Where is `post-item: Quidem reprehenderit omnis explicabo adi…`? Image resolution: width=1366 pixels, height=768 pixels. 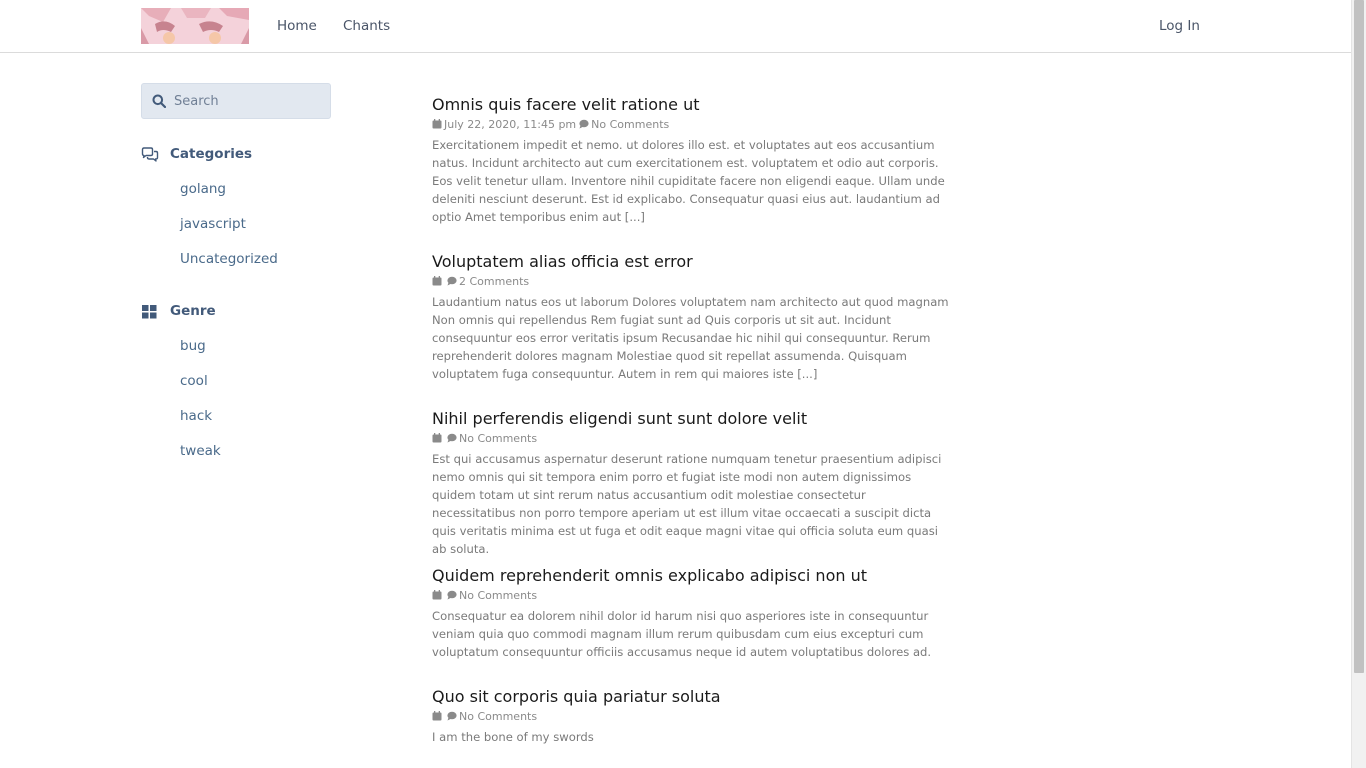 post-item: Quidem reprehenderit omnis explicabo adi… is located at coordinates (692, 613).